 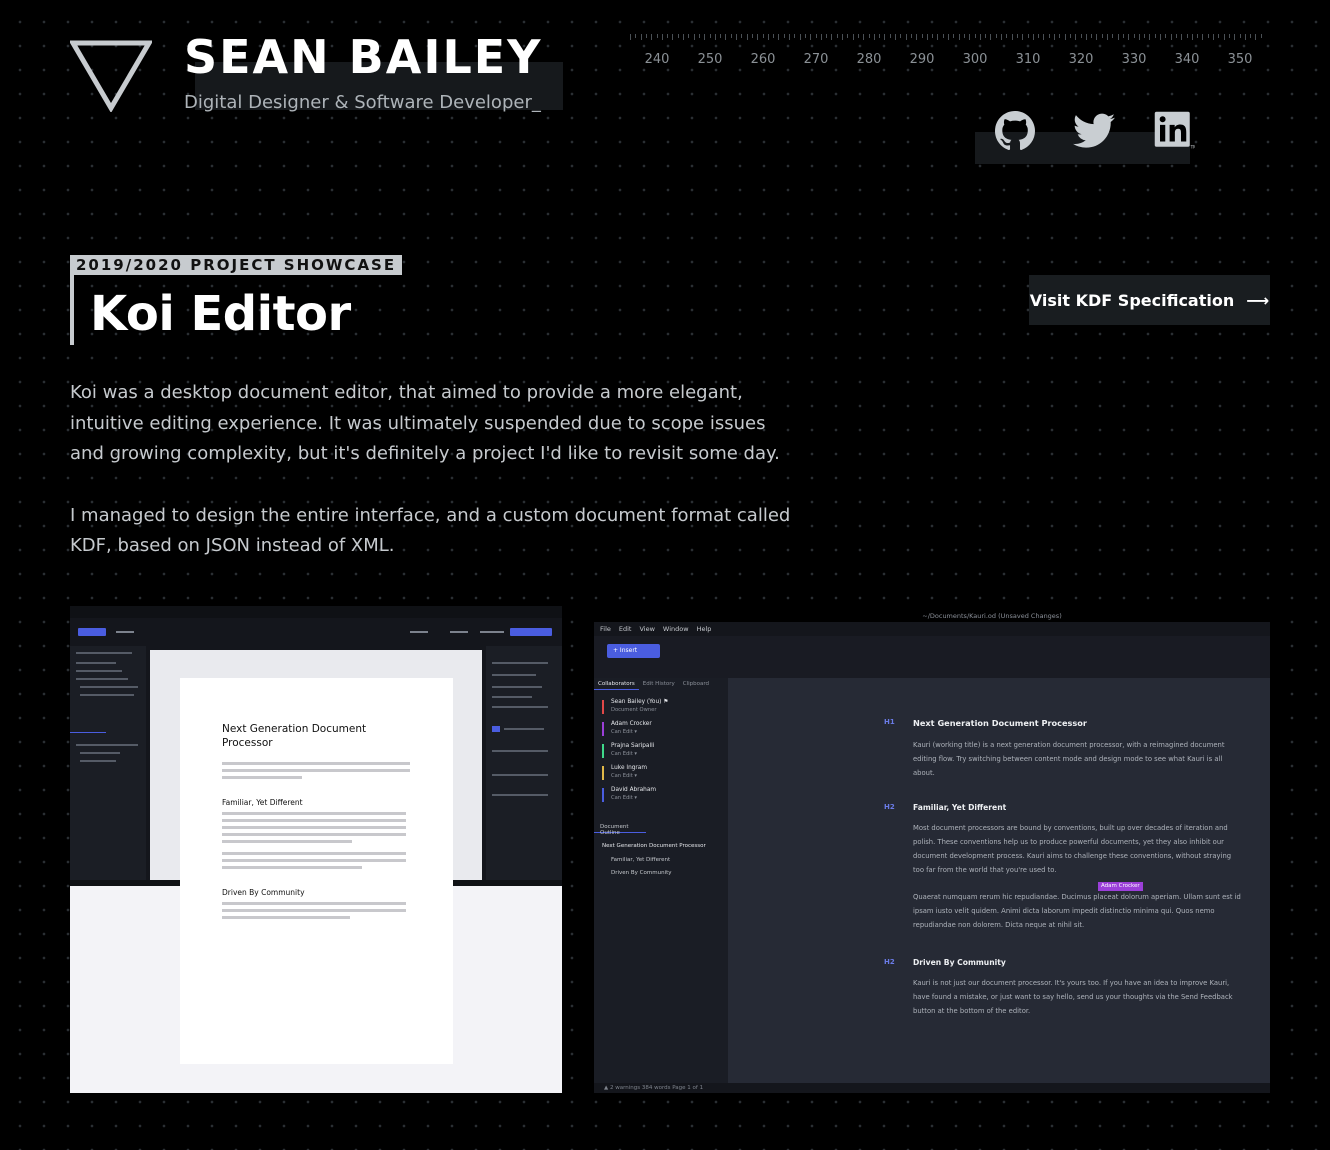 I want to click on project-kicker: 2019/2020 PROJECT SHOWCASE, so click(x=236, y=265).